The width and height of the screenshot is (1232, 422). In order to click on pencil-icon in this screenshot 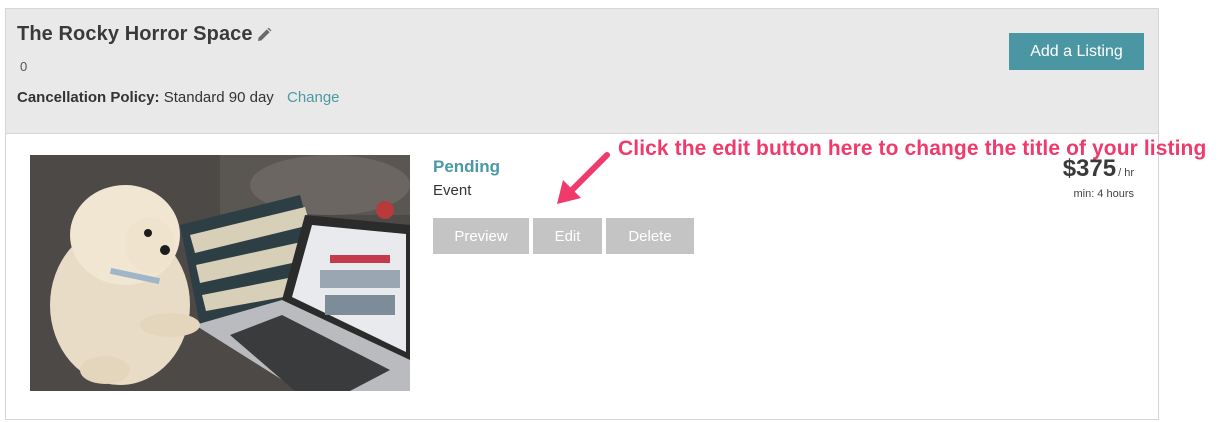, I will do `click(264, 35)`.